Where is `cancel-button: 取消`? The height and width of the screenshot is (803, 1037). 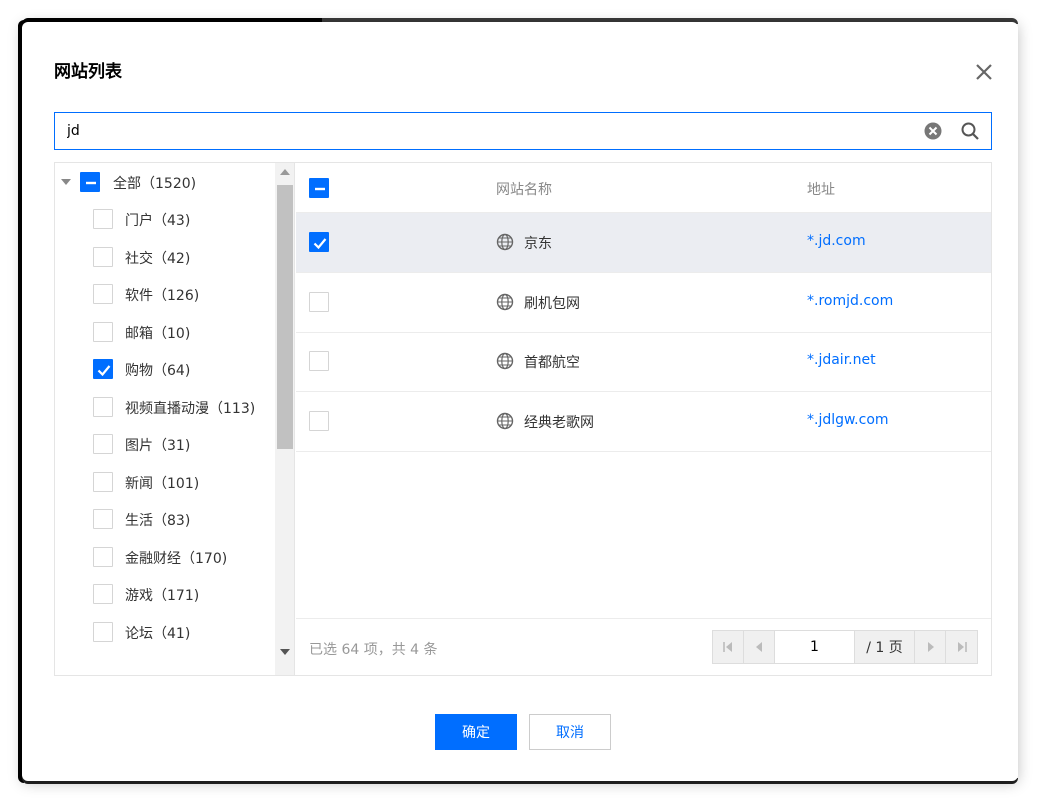
cancel-button: 取消 is located at coordinates (570, 732).